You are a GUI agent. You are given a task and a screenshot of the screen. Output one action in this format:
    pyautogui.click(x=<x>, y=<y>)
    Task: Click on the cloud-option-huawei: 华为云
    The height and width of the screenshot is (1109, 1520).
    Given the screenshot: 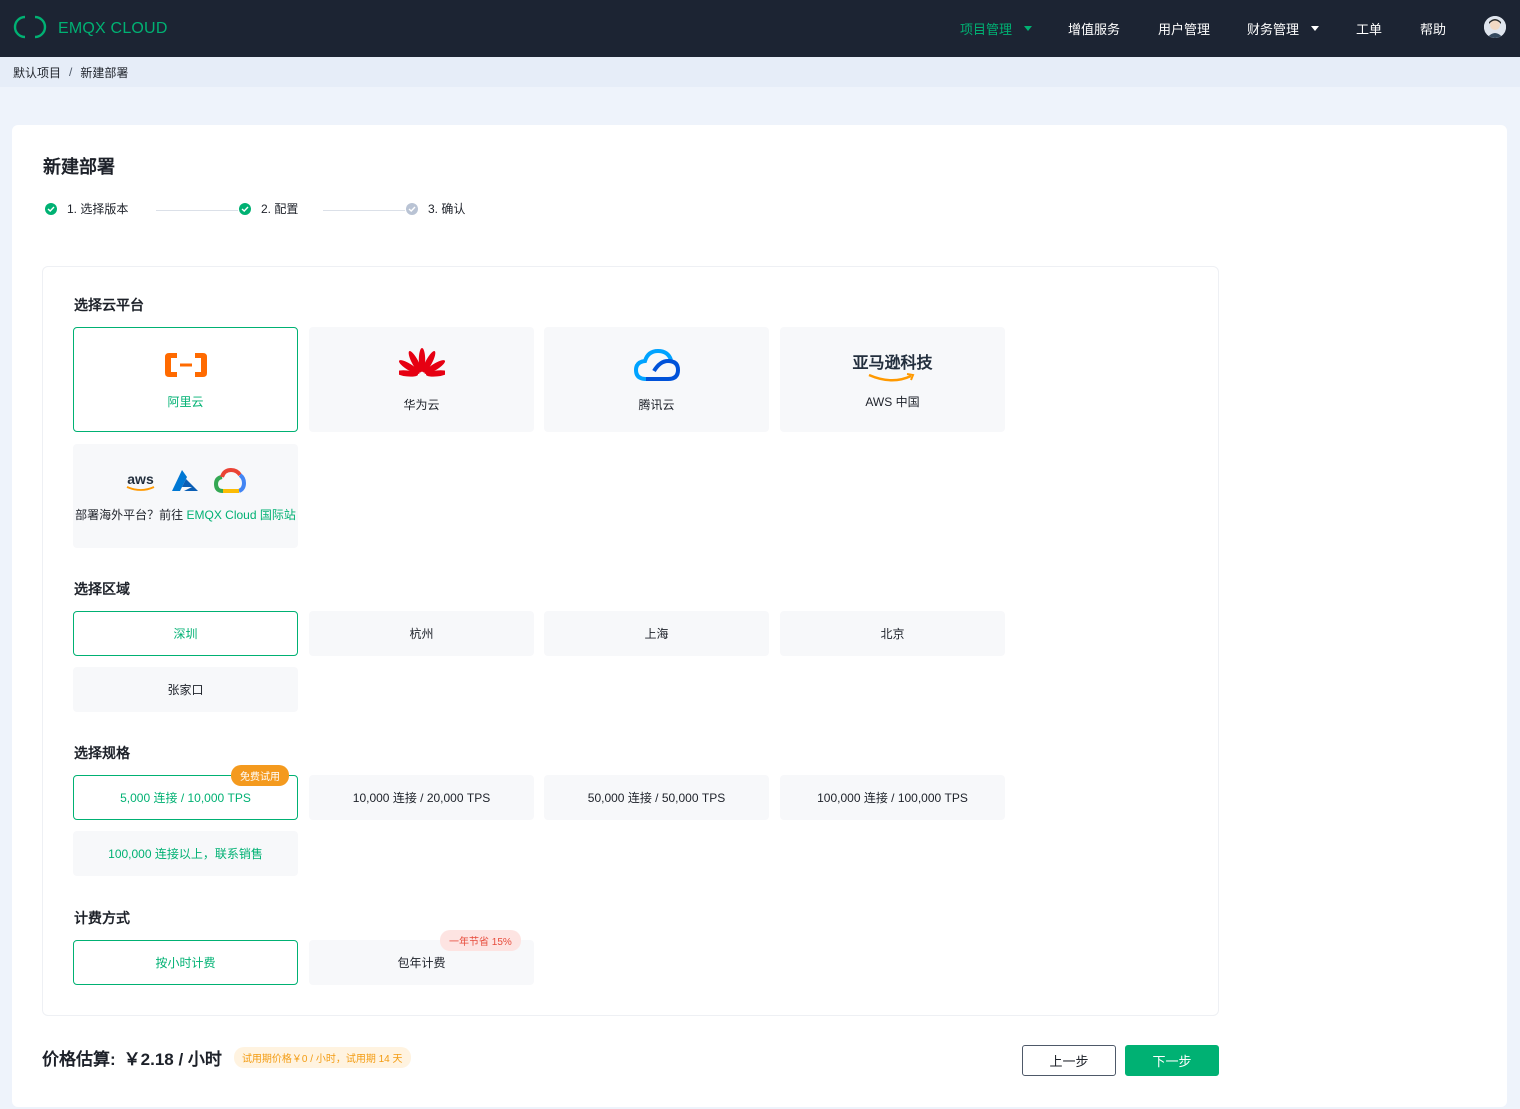 What is the action you would take?
    pyautogui.click(x=421, y=379)
    